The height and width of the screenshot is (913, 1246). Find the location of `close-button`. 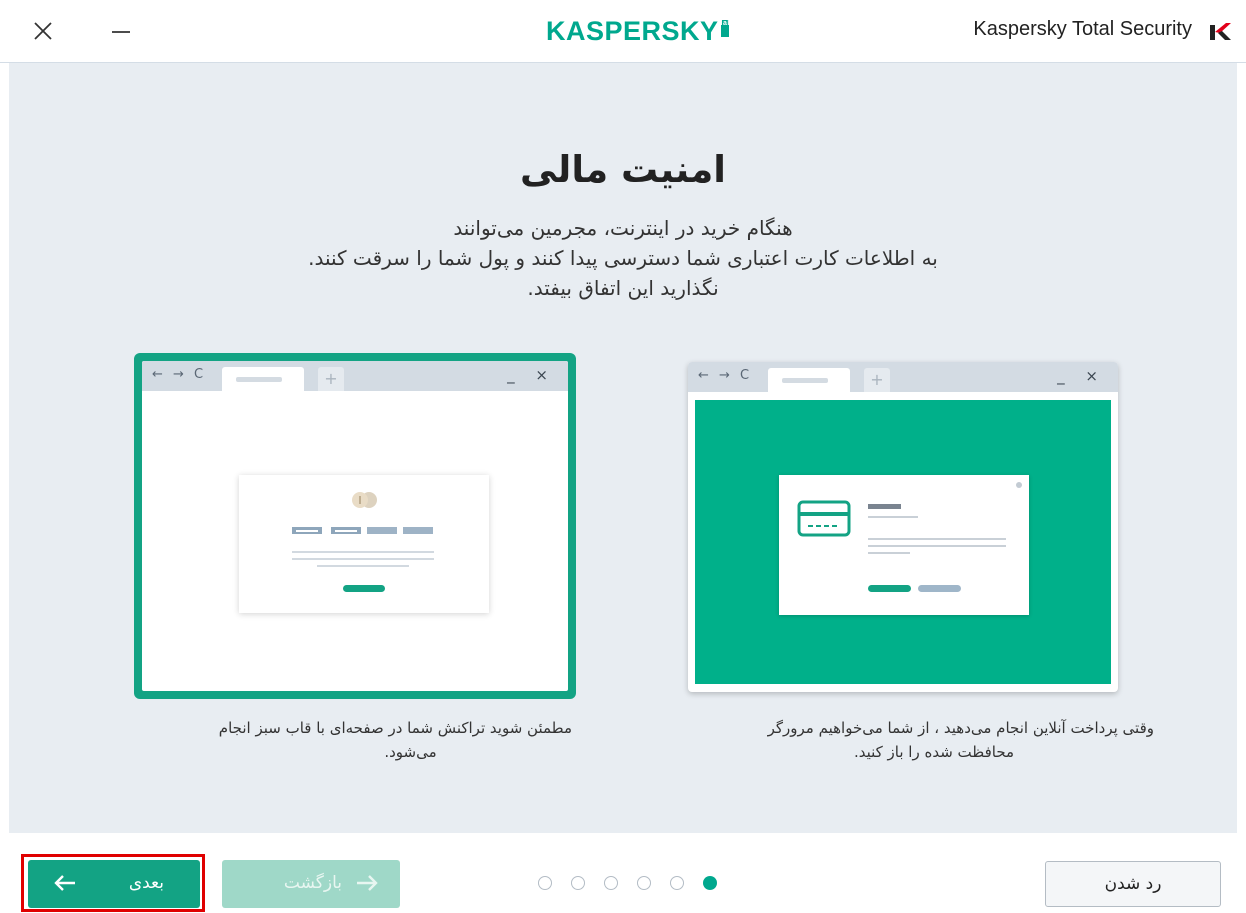

close-button is located at coordinates (43, 31).